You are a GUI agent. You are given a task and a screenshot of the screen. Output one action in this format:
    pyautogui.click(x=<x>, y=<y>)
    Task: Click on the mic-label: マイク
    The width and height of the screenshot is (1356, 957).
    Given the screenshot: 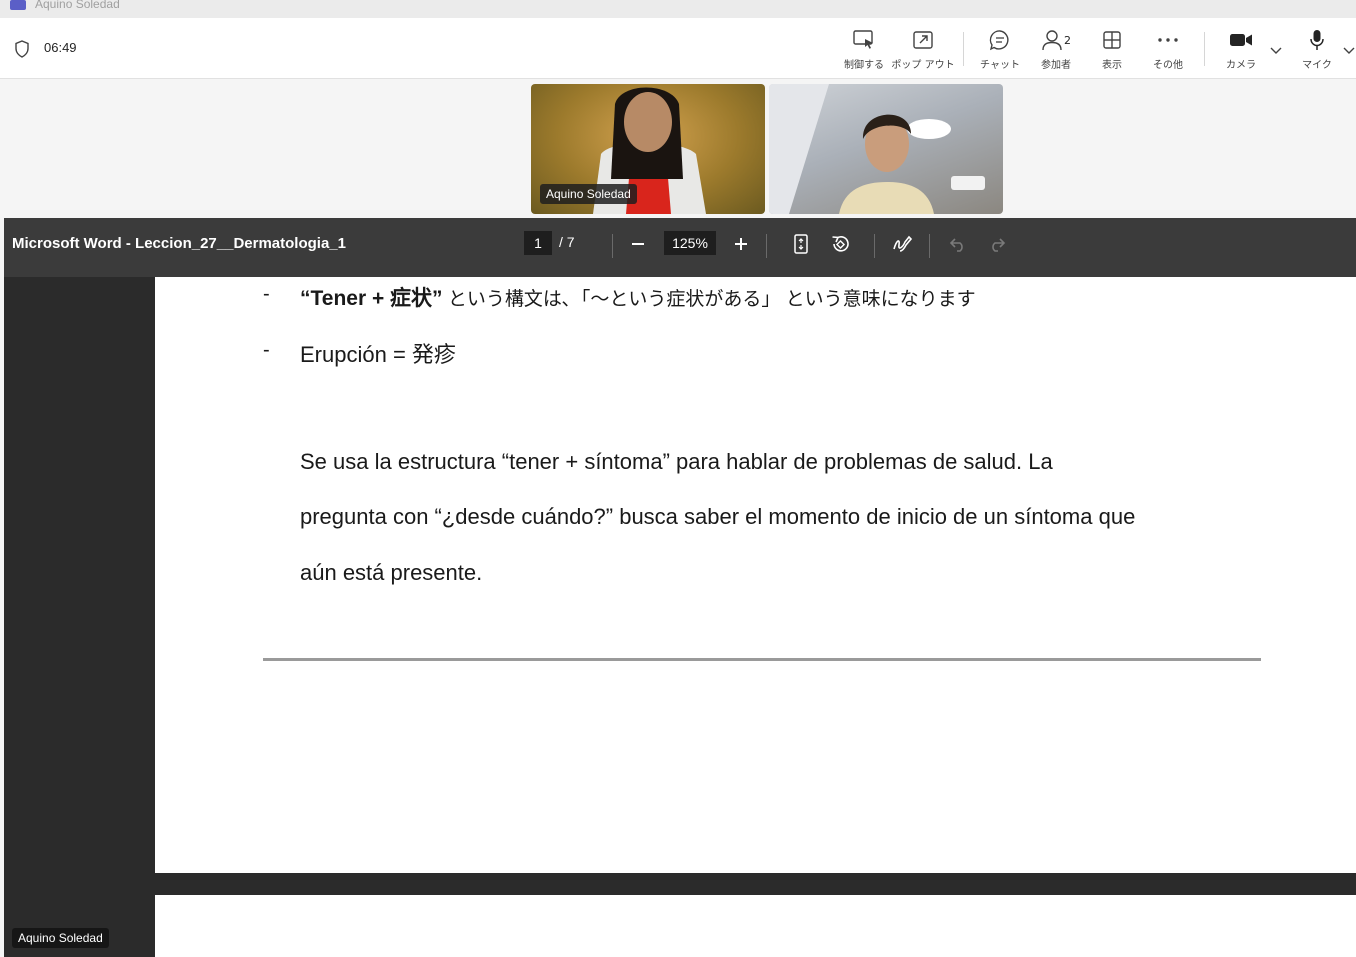 What is the action you would take?
    pyautogui.click(x=1317, y=65)
    